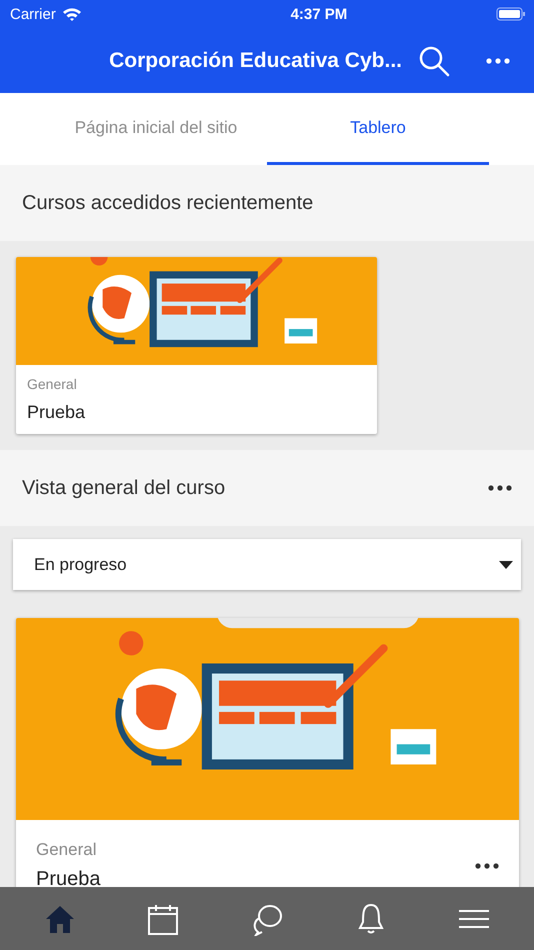  What do you see at coordinates (72, 14) in the screenshot?
I see `wifi-icon` at bounding box center [72, 14].